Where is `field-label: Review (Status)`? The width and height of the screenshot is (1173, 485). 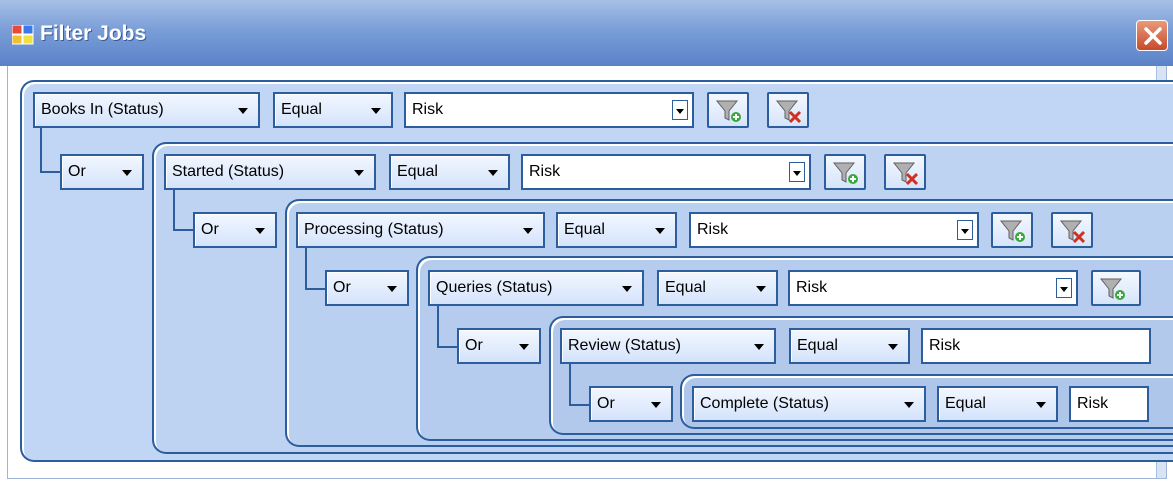
field-label: Review (Status) is located at coordinates (624, 345).